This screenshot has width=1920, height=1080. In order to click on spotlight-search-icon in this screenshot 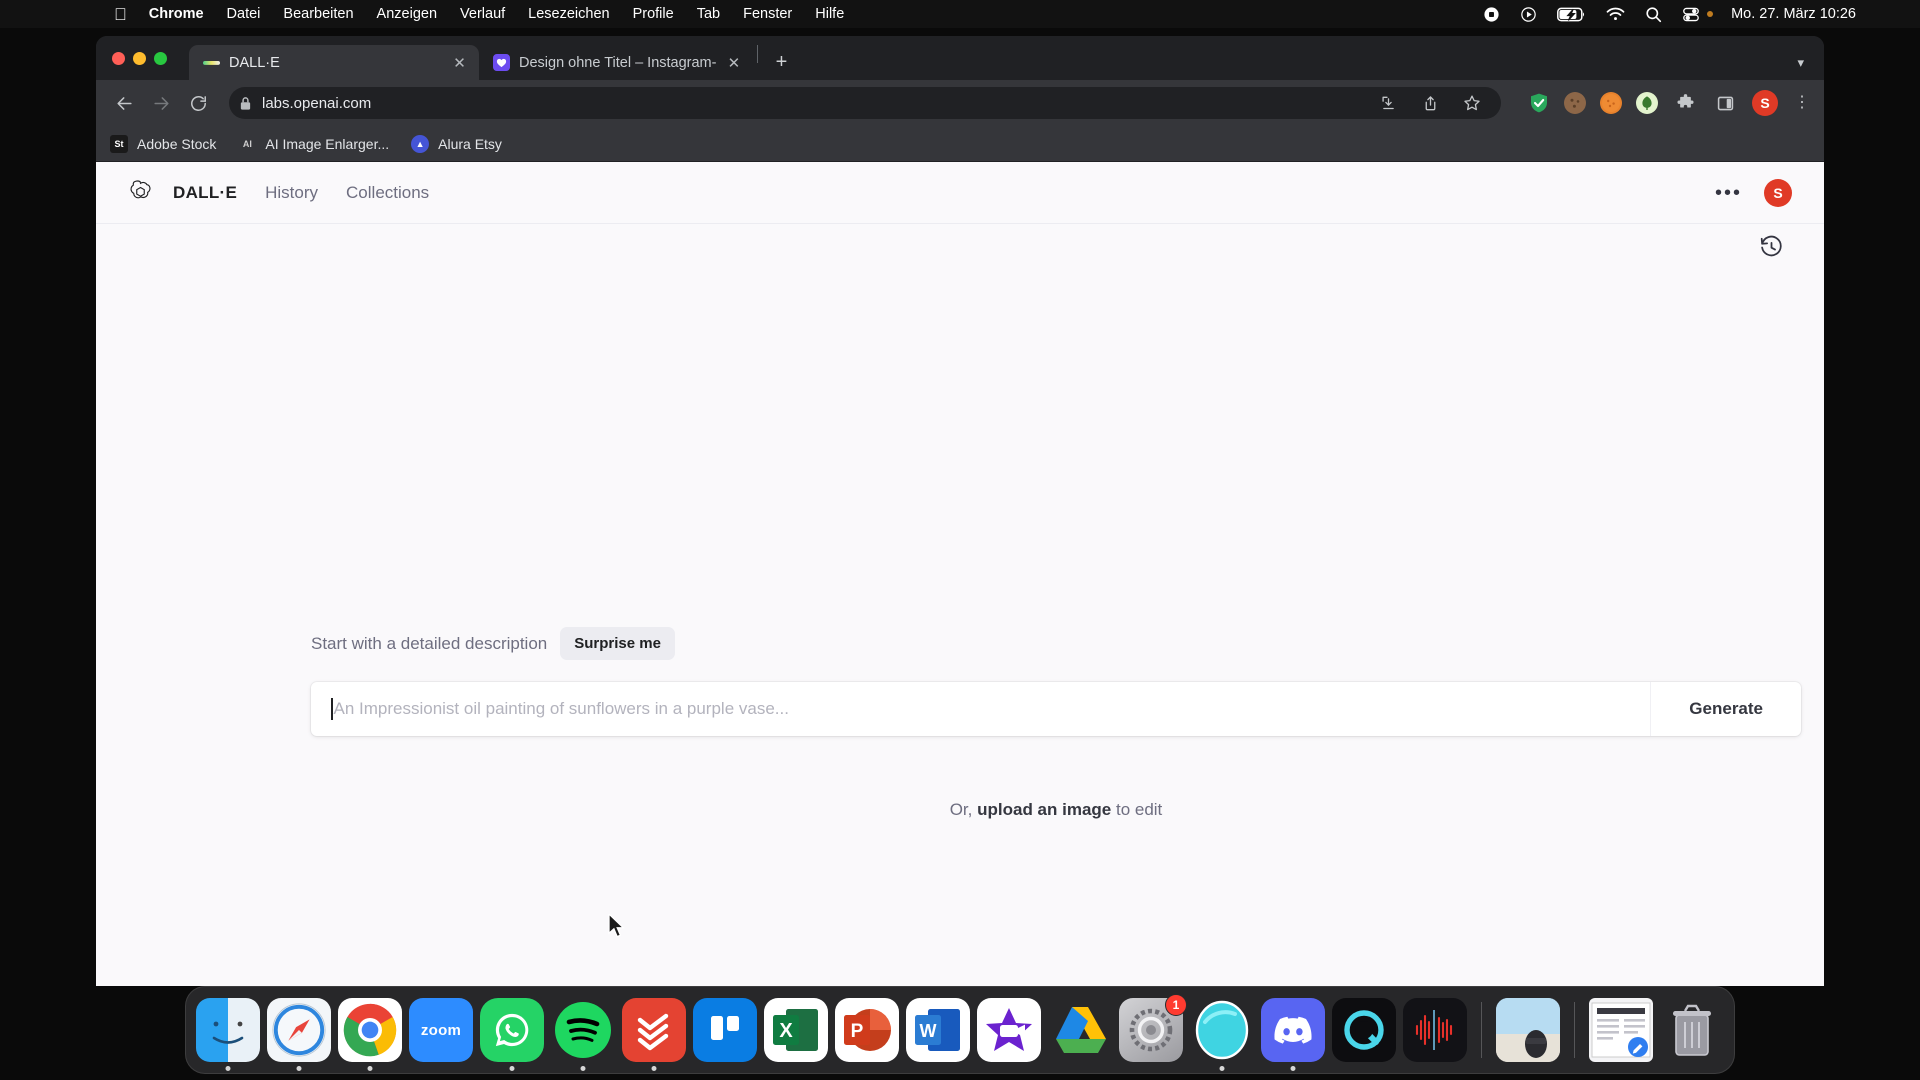, I will do `click(1653, 14)`.